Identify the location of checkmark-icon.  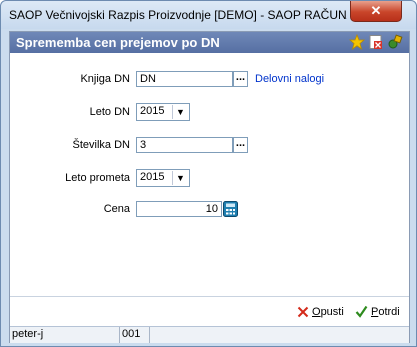
(361, 311).